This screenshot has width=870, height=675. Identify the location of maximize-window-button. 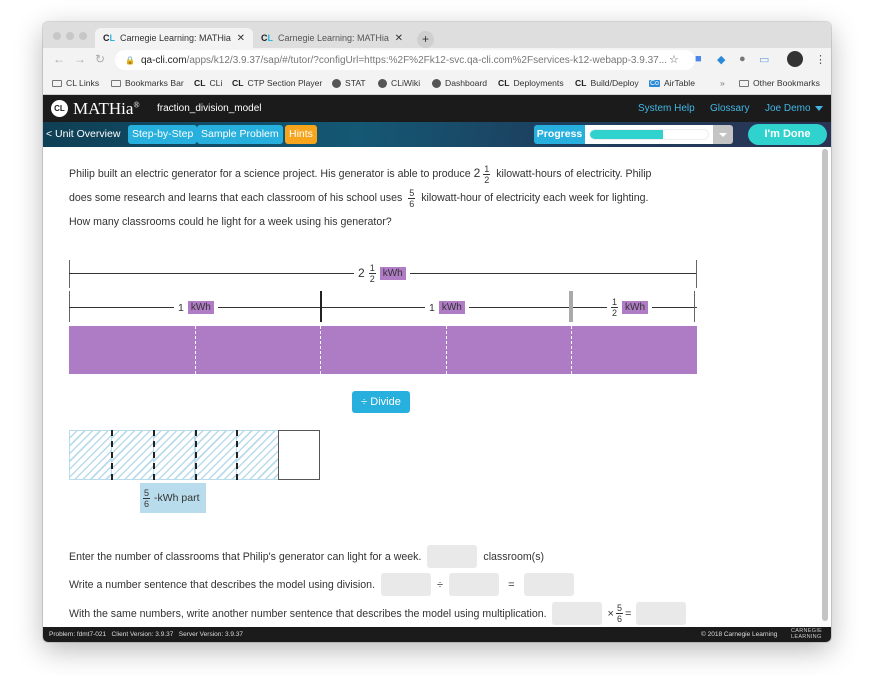
(83, 36).